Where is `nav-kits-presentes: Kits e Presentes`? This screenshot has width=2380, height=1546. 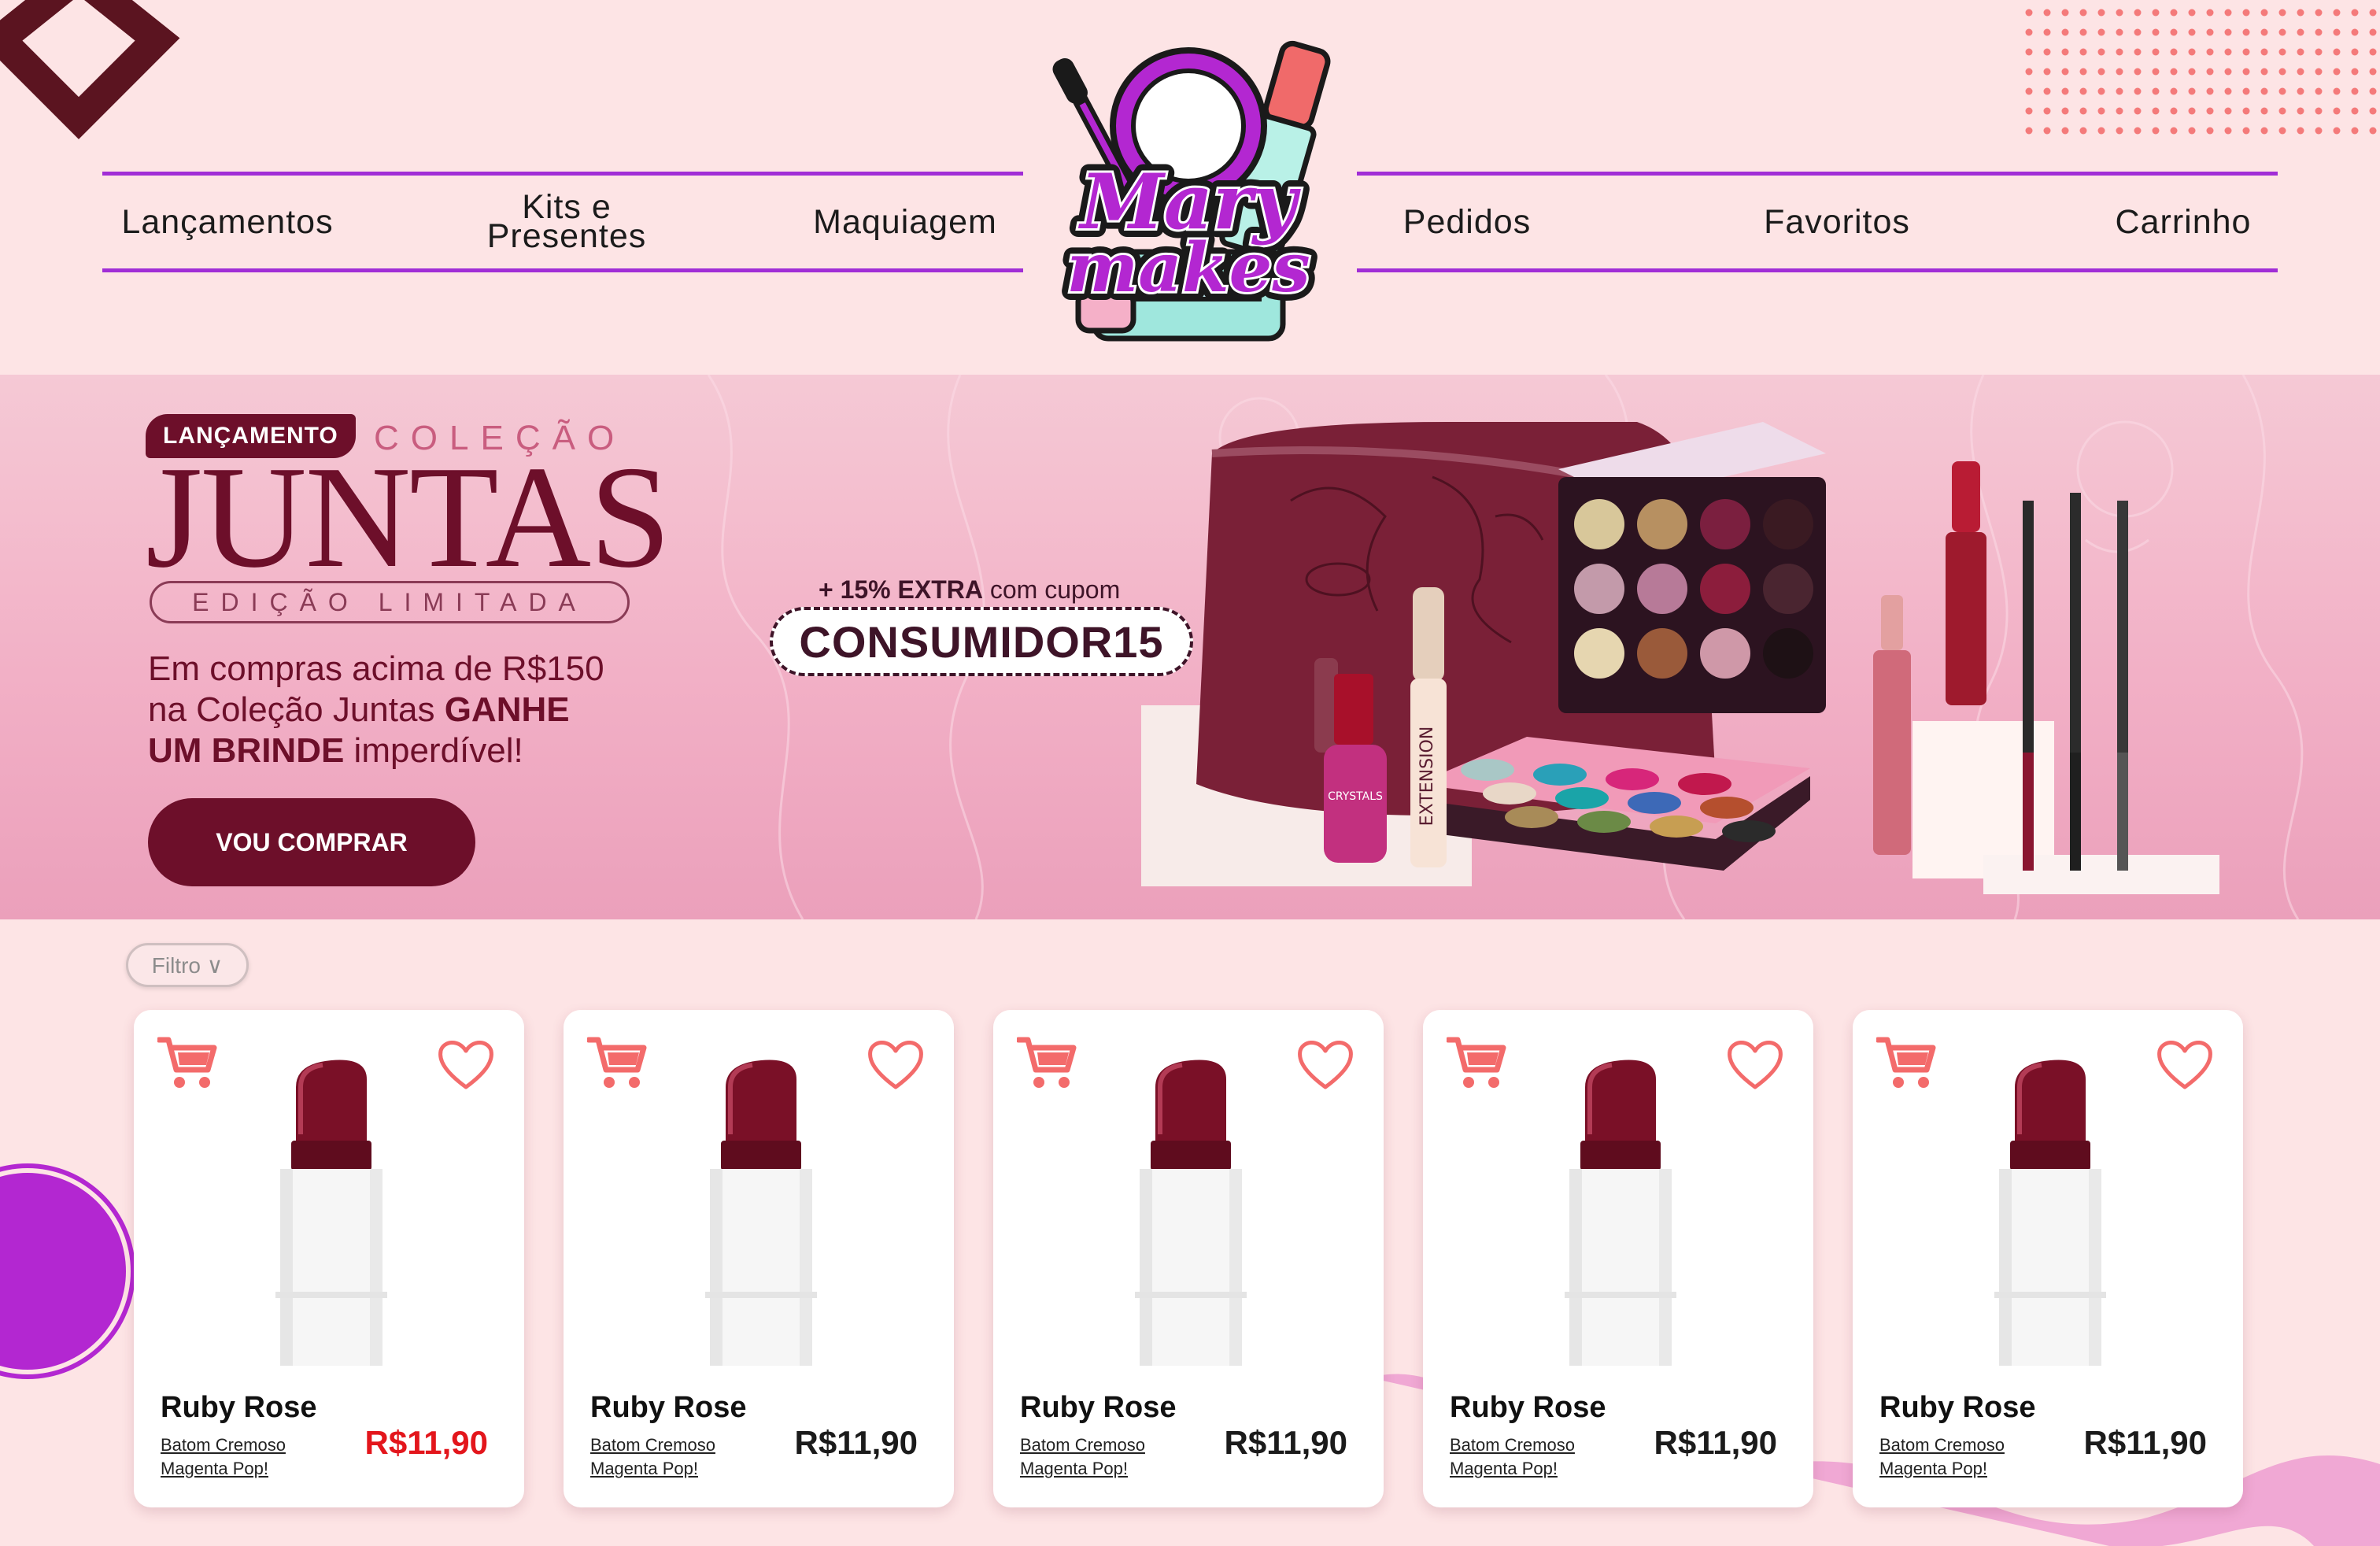
nav-kits-presentes: Kits e Presentes is located at coordinates (567, 221).